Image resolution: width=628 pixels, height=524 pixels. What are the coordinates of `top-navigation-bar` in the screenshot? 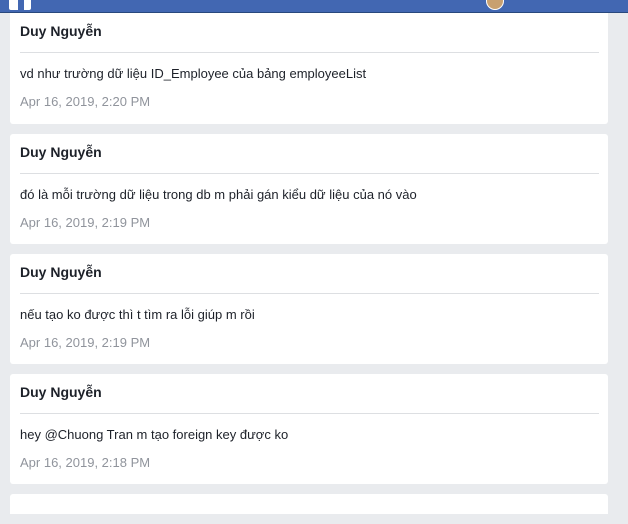 It's located at (314, 6).